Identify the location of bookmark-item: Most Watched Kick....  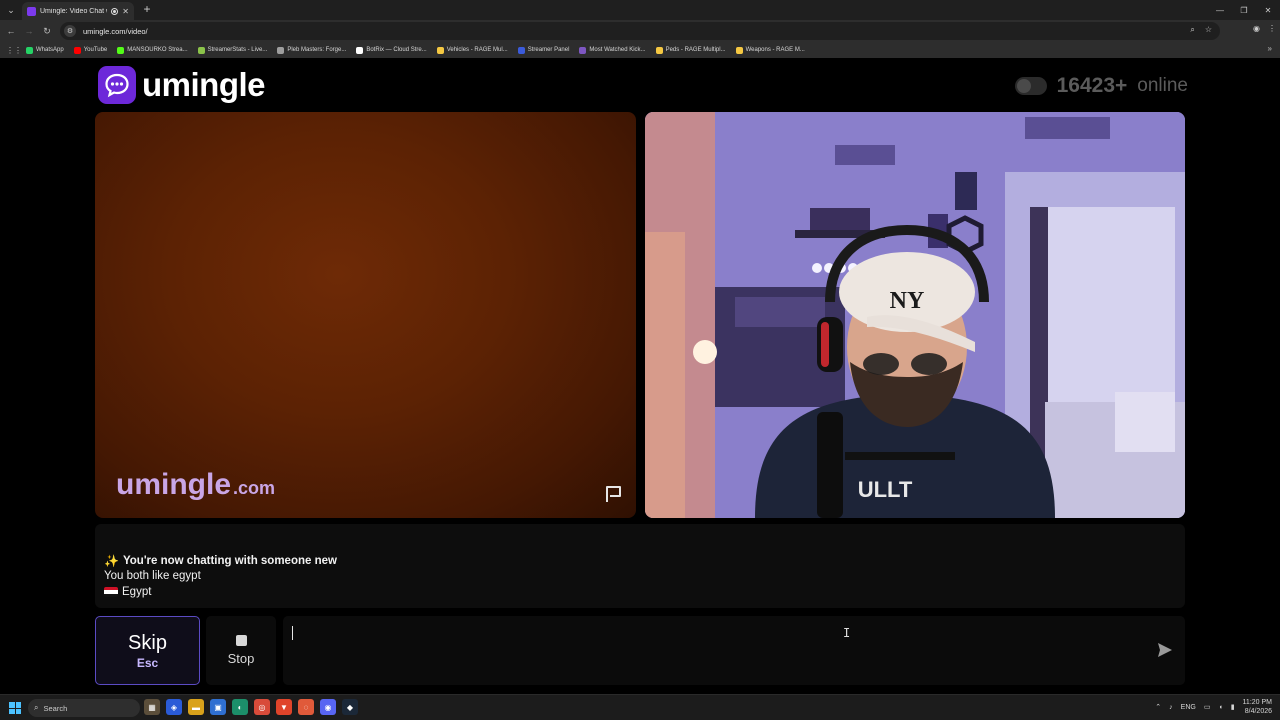
(612, 50).